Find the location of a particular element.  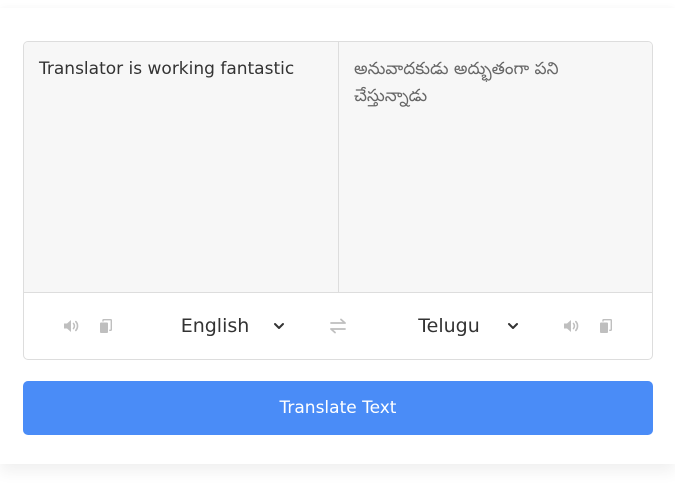

to-chevron-down-icon is located at coordinates (513, 326).